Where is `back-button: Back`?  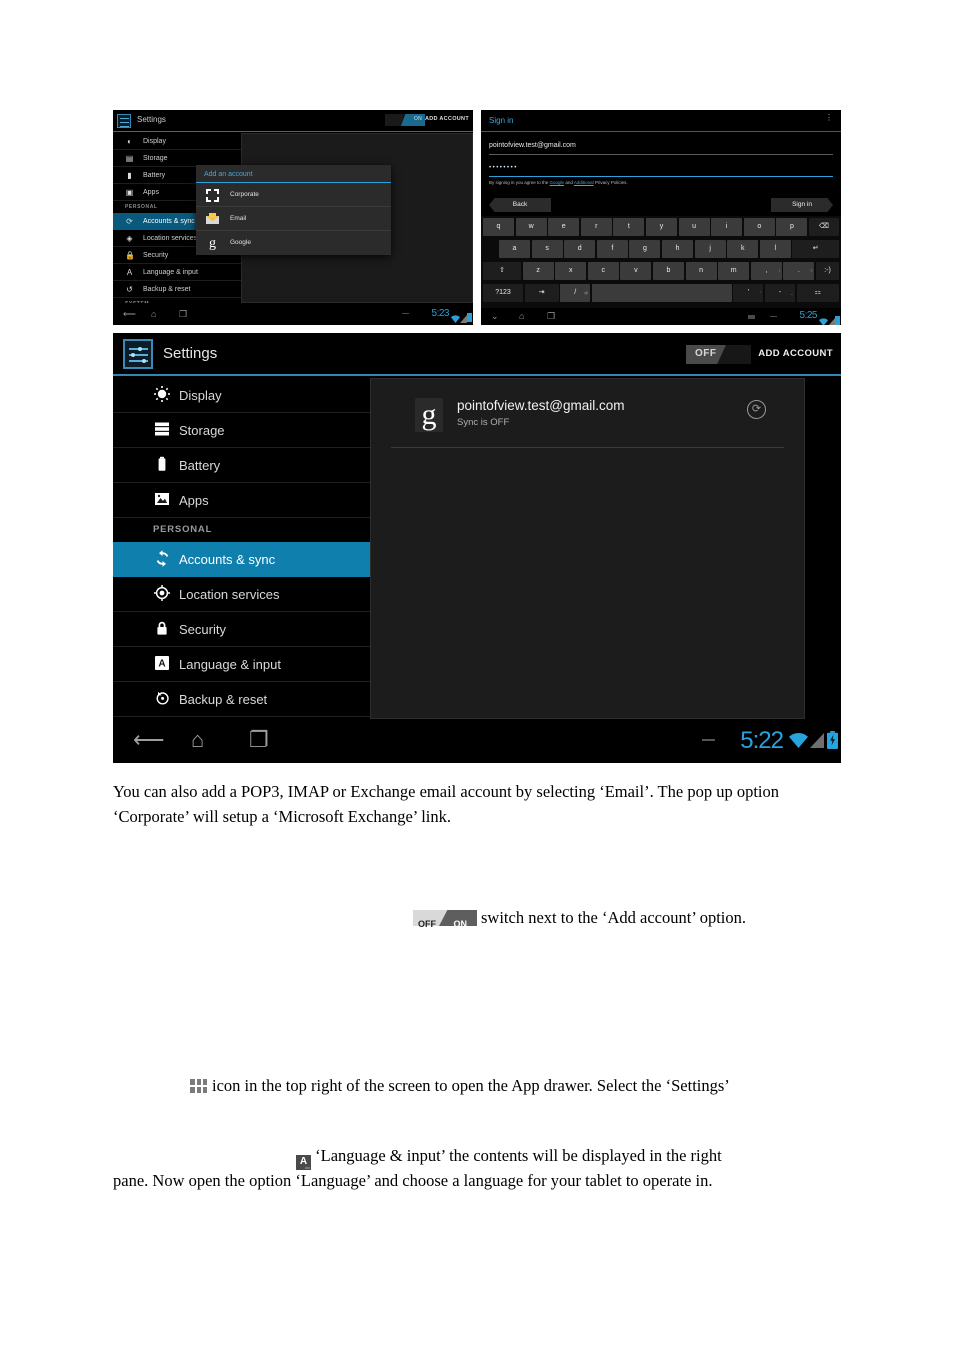 back-button: Back is located at coordinates (520, 205).